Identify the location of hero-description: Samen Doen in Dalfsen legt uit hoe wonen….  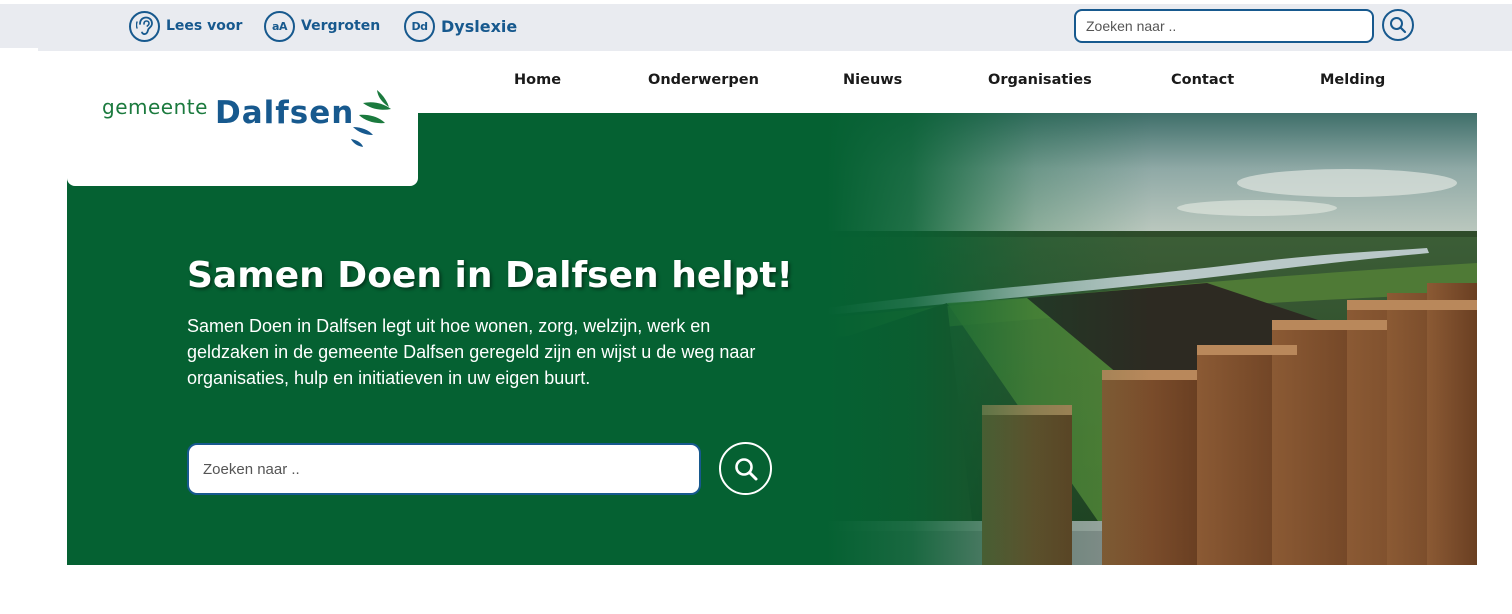
(471, 352).